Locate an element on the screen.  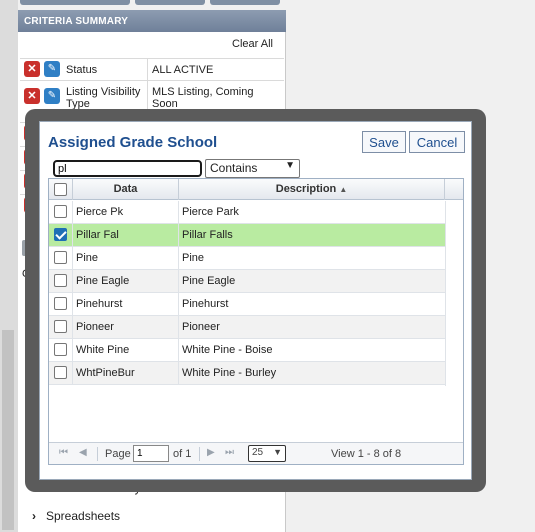
page-count-label: of 1 is located at coordinates (182, 454).